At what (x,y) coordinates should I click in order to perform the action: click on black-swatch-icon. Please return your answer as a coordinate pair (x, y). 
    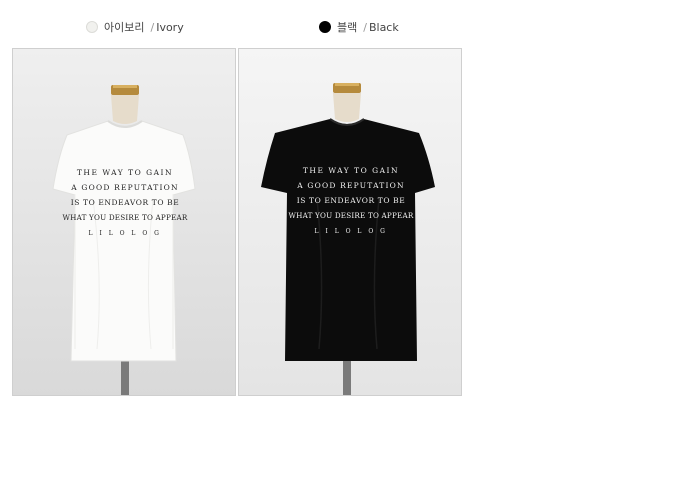
    Looking at the image, I should click on (325, 27).